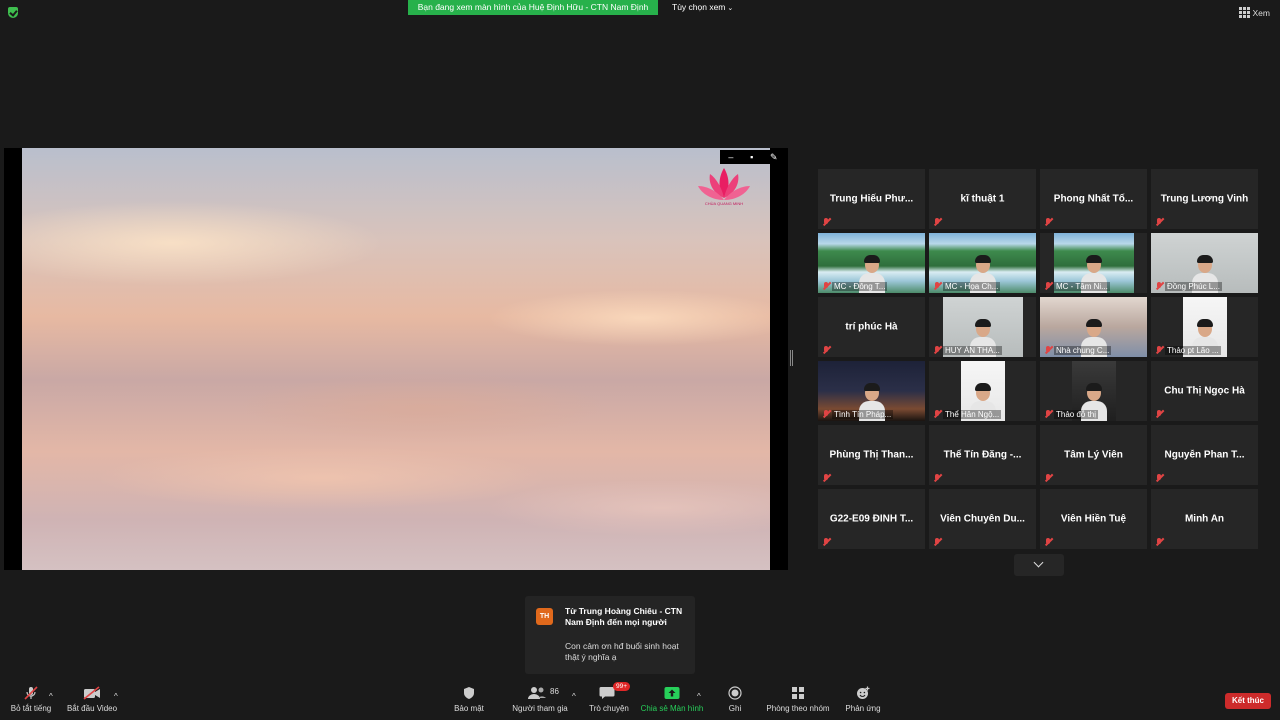 This screenshot has width=1280, height=720. Describe the element at coordinates (791, 358) in the screenshot. I see `panel-splitter` at that location.